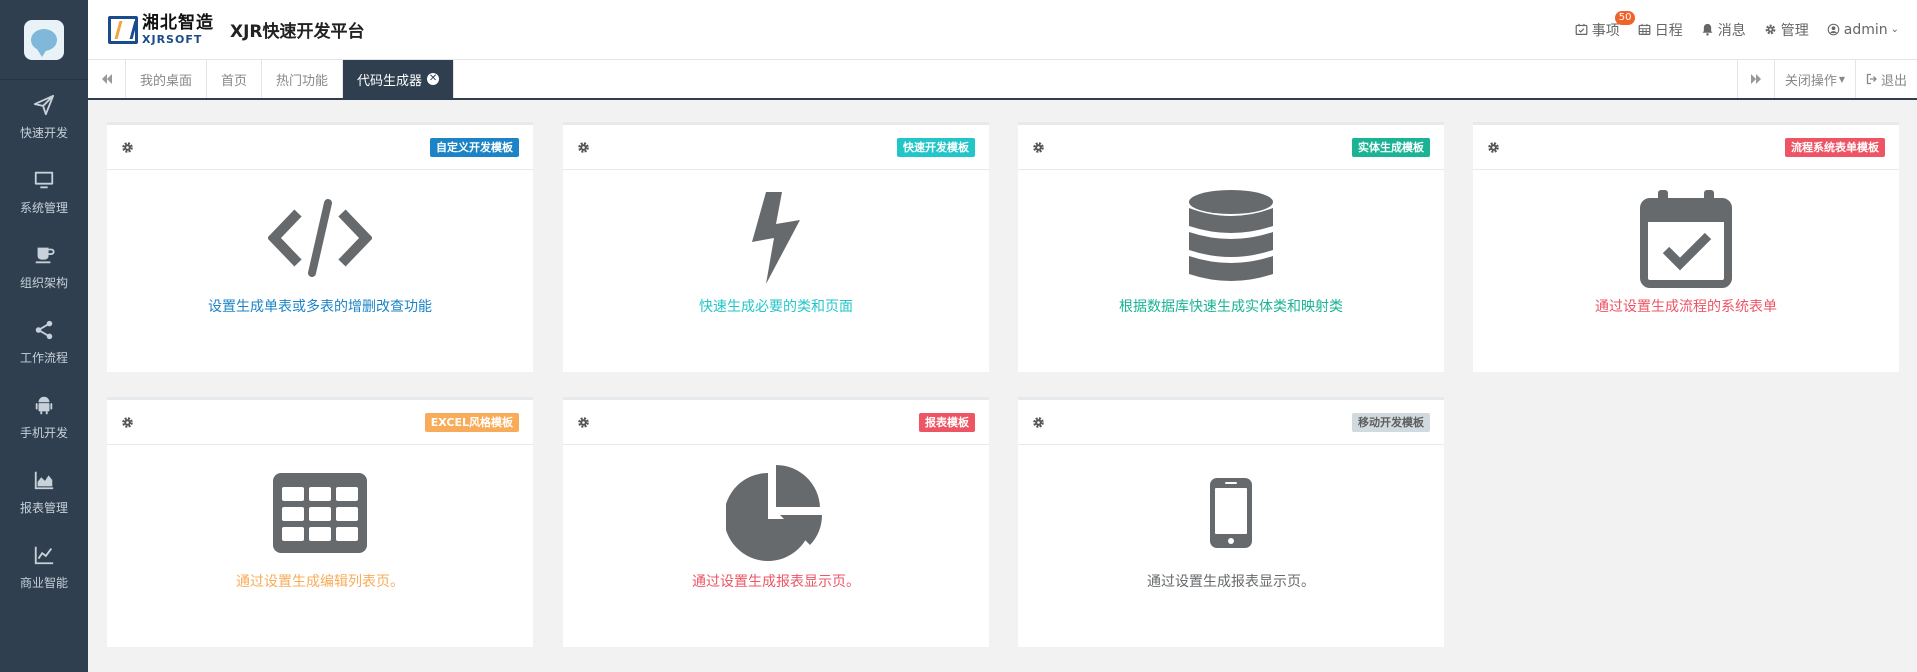  What do you see at coordinates (1841, 79) in the screenshot?
I see `caret-down-icon: ▼` at bounding box center [1841, 79].